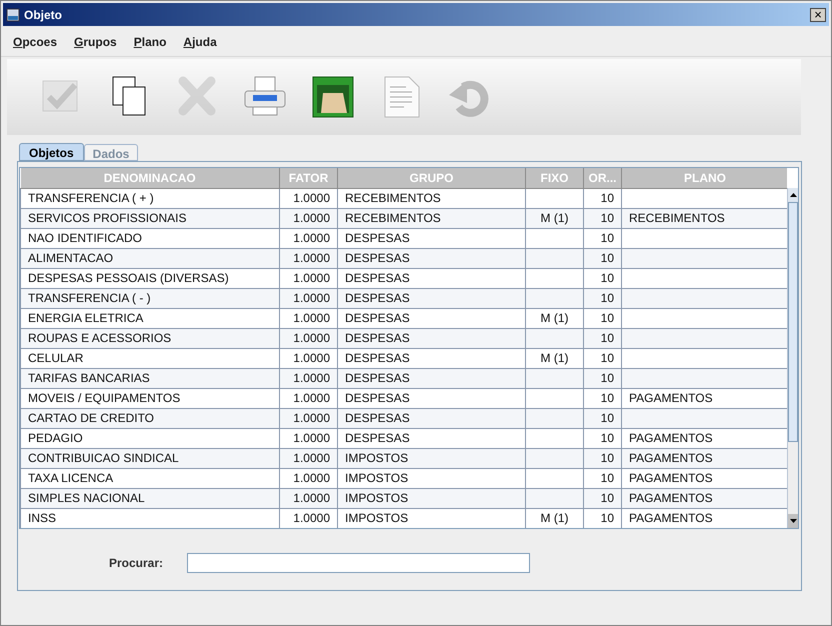  Describe the element at coordinates (43, 15) in the screenshot. I see `window-title: Objeto` at that location.